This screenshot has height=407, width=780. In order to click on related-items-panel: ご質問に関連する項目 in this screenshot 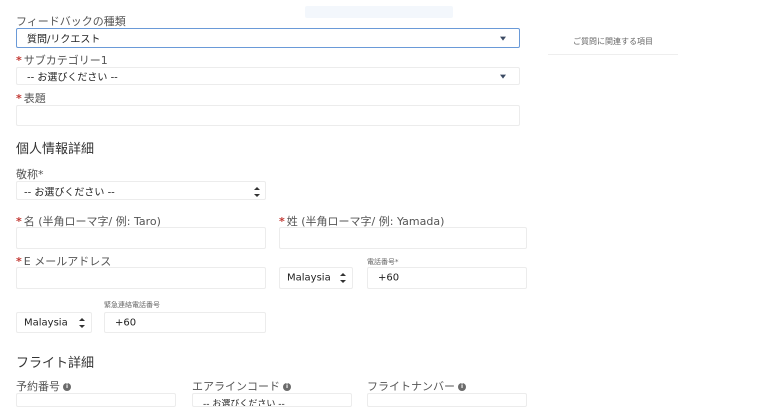, I will do `click(613, 42)`.